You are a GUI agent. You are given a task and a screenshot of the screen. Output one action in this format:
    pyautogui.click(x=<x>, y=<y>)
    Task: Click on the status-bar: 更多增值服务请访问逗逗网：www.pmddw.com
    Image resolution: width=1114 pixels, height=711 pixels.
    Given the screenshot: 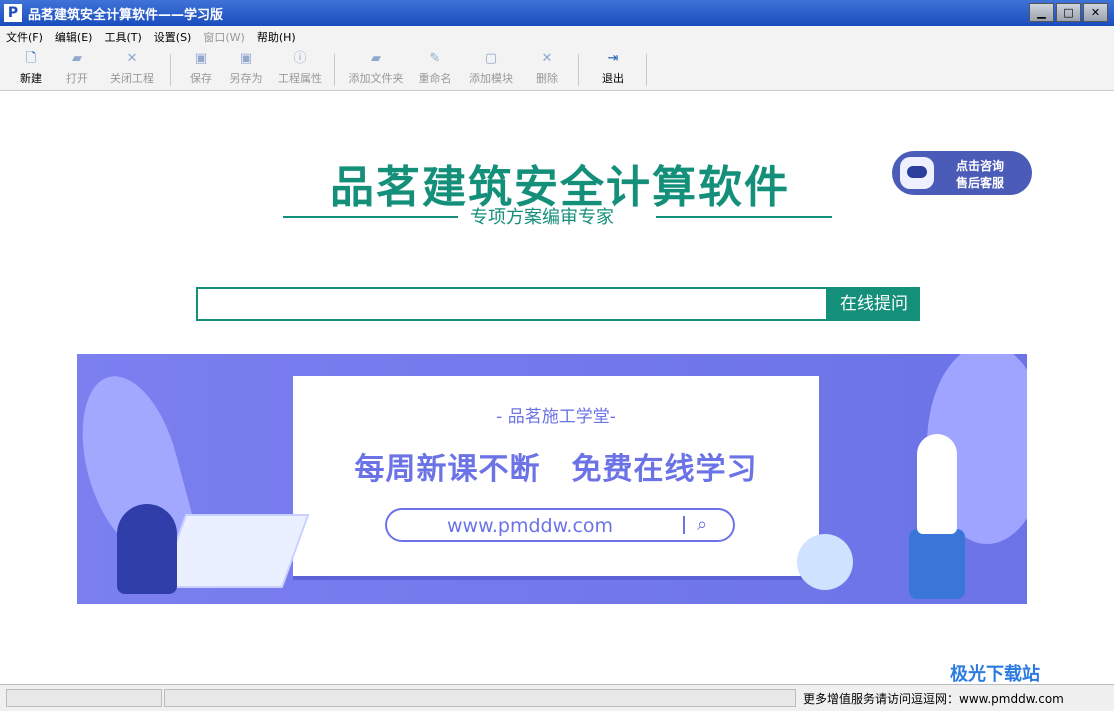 What is the action you would take?
    pyautogui.click(x=557, y=697)
    